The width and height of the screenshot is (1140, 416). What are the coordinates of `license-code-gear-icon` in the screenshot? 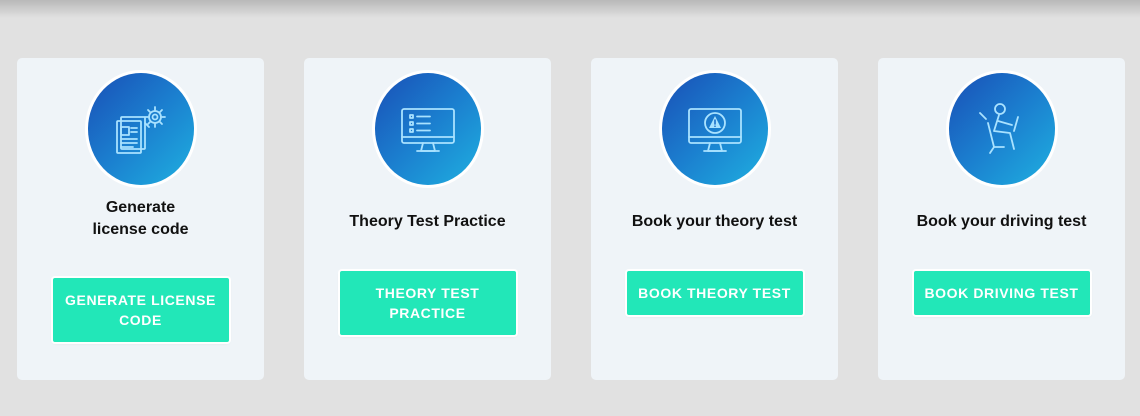 It's located at (140, 129).